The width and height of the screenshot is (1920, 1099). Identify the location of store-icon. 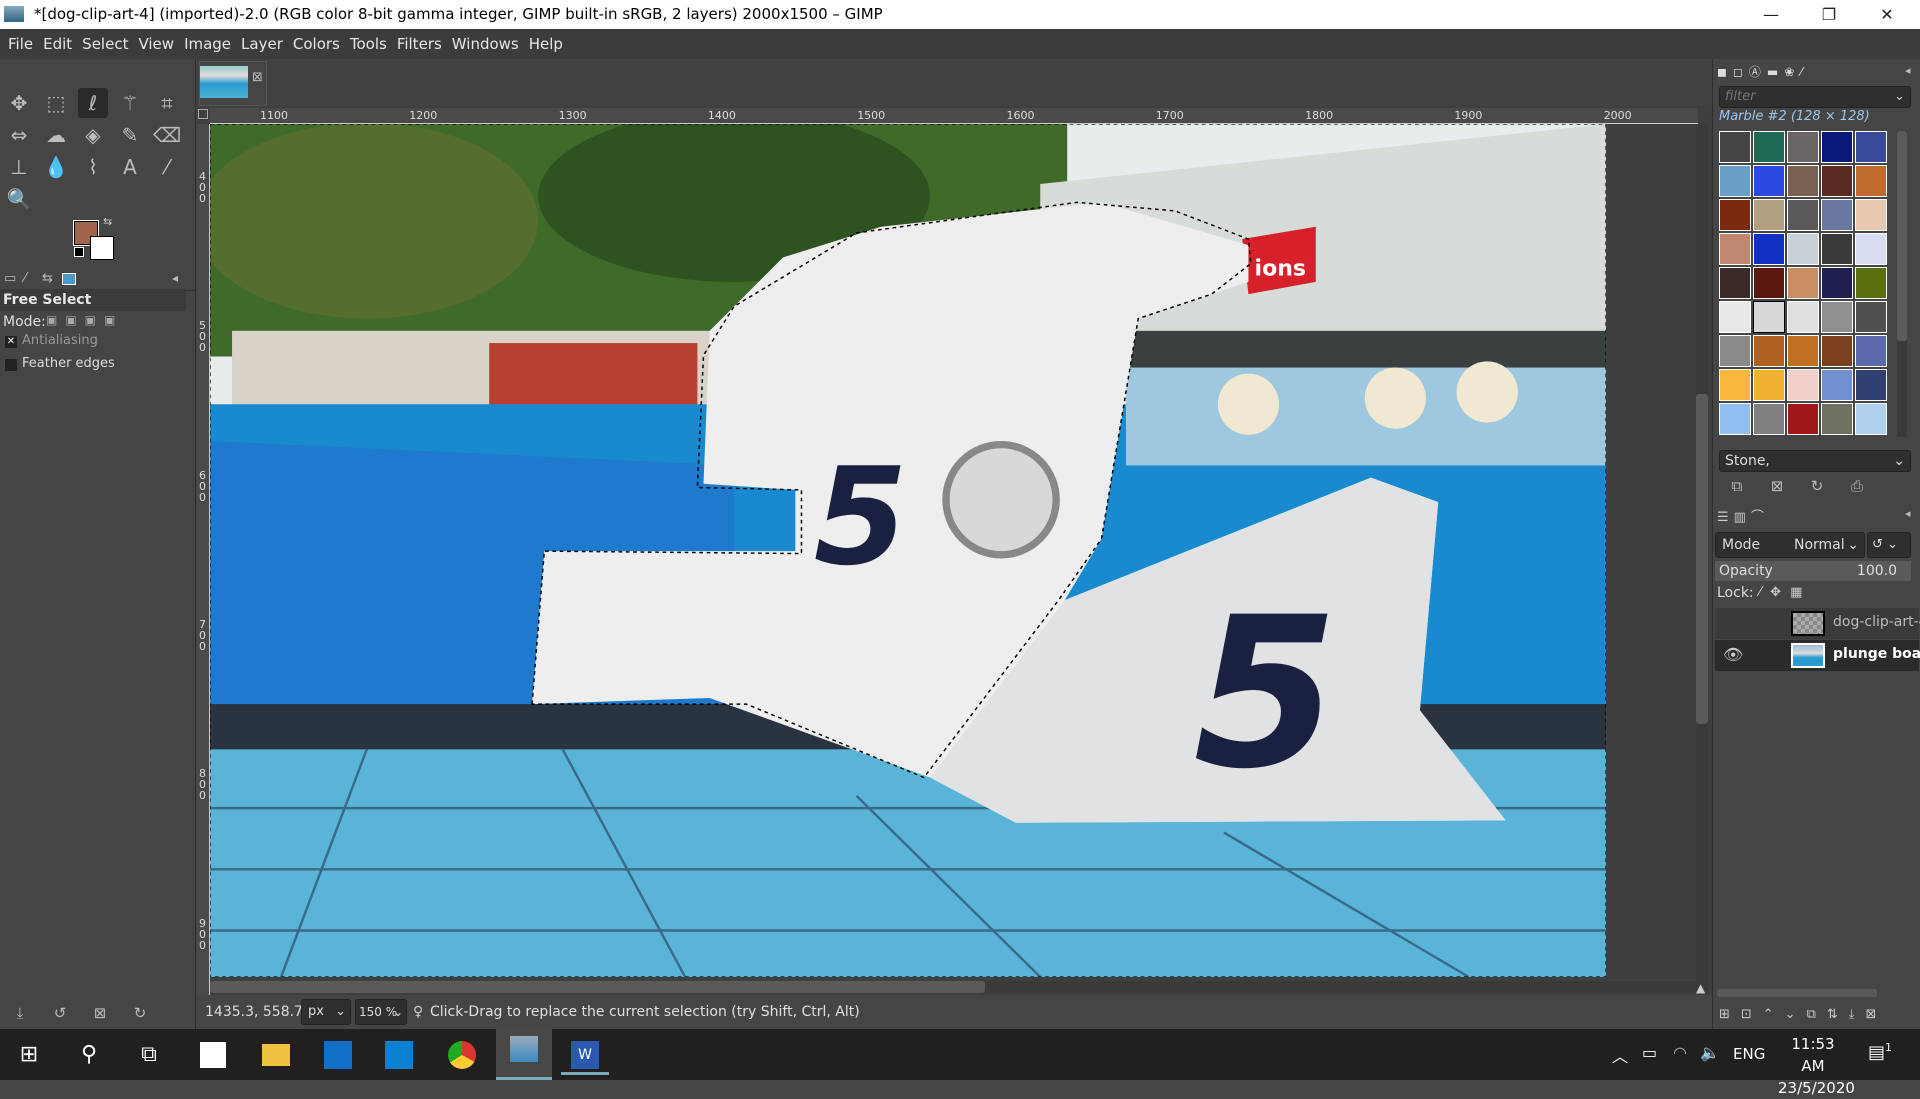
(213, 1055).